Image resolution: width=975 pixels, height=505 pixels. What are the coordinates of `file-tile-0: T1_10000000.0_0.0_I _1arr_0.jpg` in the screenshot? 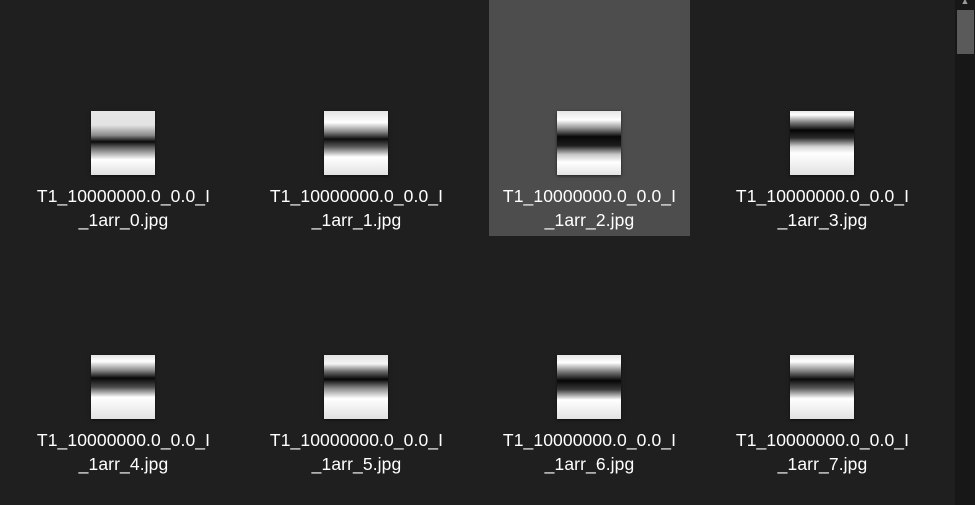 It's located at (123, 118).